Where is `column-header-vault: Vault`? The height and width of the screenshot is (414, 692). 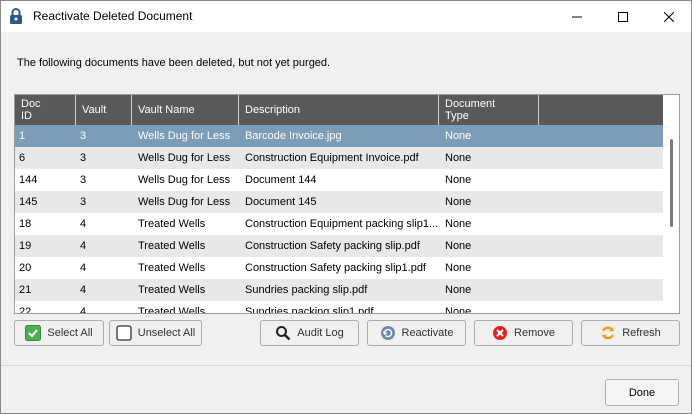
column-header-vault: Vault is located at coordinates (104, 110).